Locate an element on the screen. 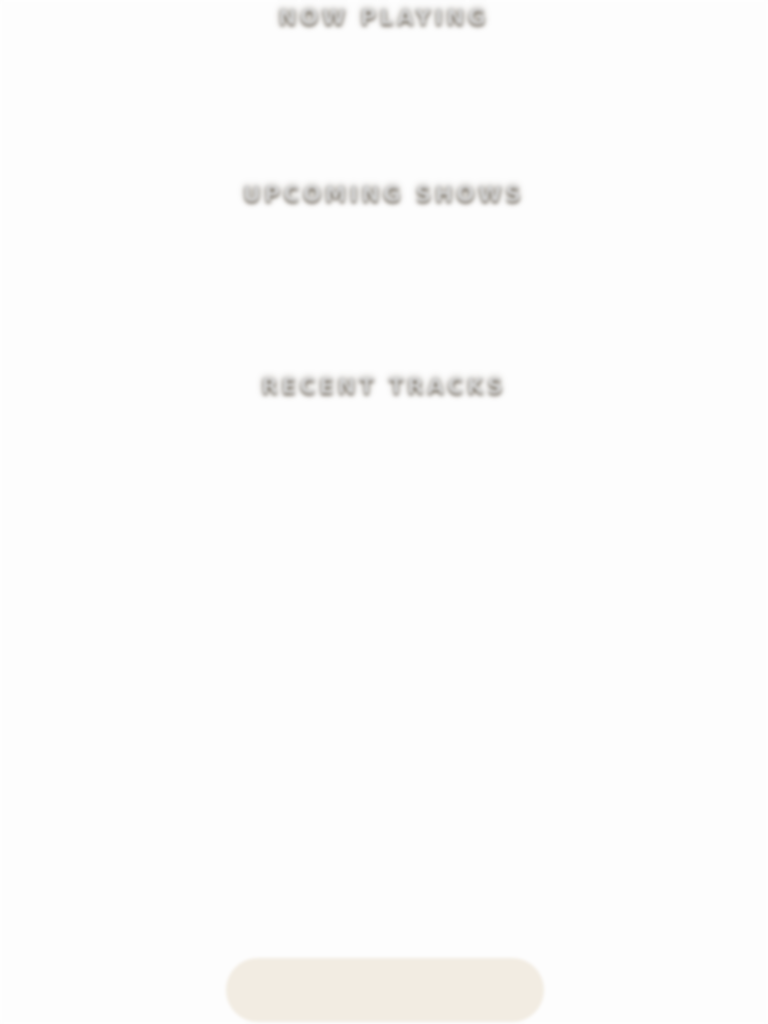  upcoming-shows-heading: UPCOMING SHOWS is located at coordinates (384, 194).